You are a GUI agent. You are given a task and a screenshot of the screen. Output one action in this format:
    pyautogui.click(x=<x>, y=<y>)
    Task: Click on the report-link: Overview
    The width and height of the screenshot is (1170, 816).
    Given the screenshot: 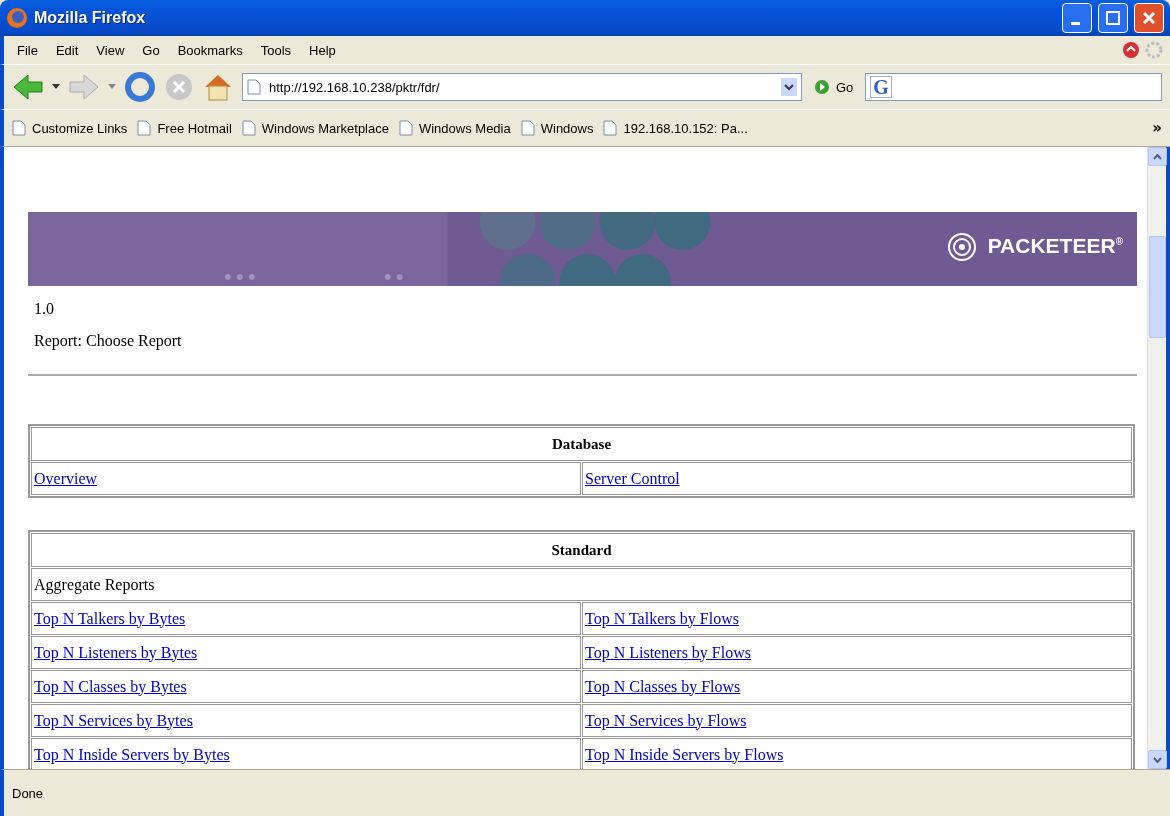 What is the action you would take?
    pyautogui.click(x=66, y=478)
    